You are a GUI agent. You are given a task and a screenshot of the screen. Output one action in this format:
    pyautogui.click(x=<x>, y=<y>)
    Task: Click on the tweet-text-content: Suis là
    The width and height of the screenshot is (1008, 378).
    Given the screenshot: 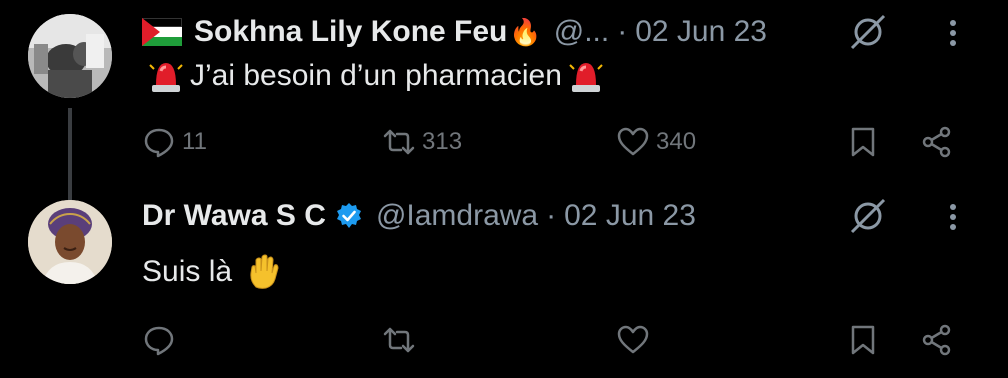 What is the action you would take?
    pyautogui.click(x=187, y=271)
    